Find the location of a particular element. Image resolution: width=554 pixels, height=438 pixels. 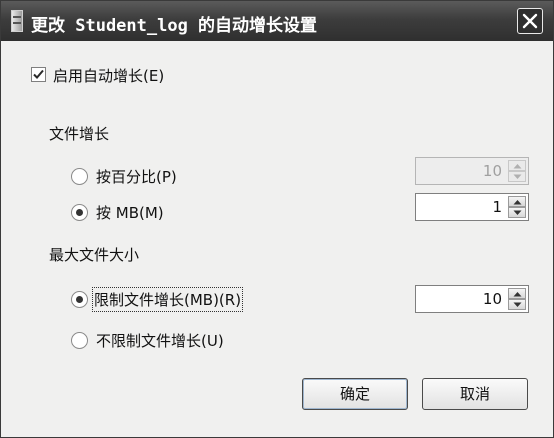

enable-autogrowth-label: 启用自动增长(E) is located at coordinates (109, 76).